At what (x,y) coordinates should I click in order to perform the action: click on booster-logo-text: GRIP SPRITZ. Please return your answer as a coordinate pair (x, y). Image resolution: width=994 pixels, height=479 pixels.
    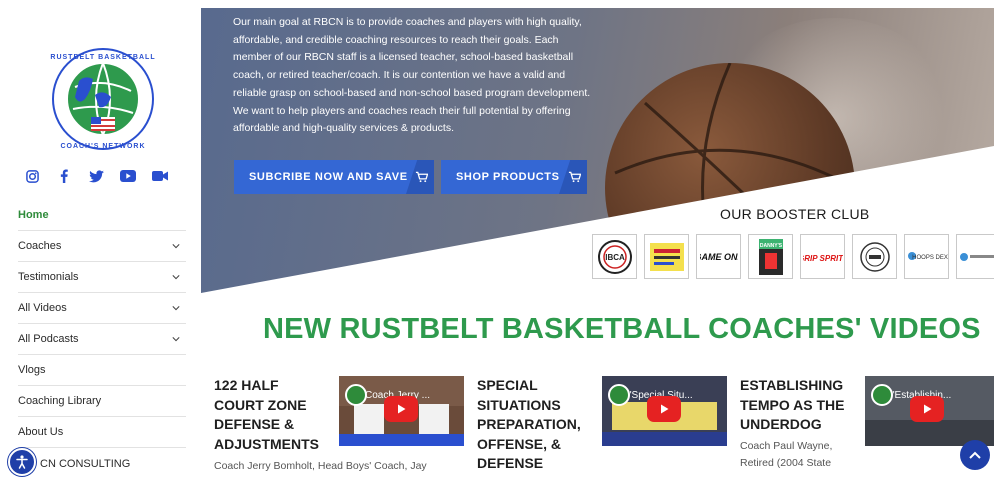
    Looking at the image, I should click on (823, 258).